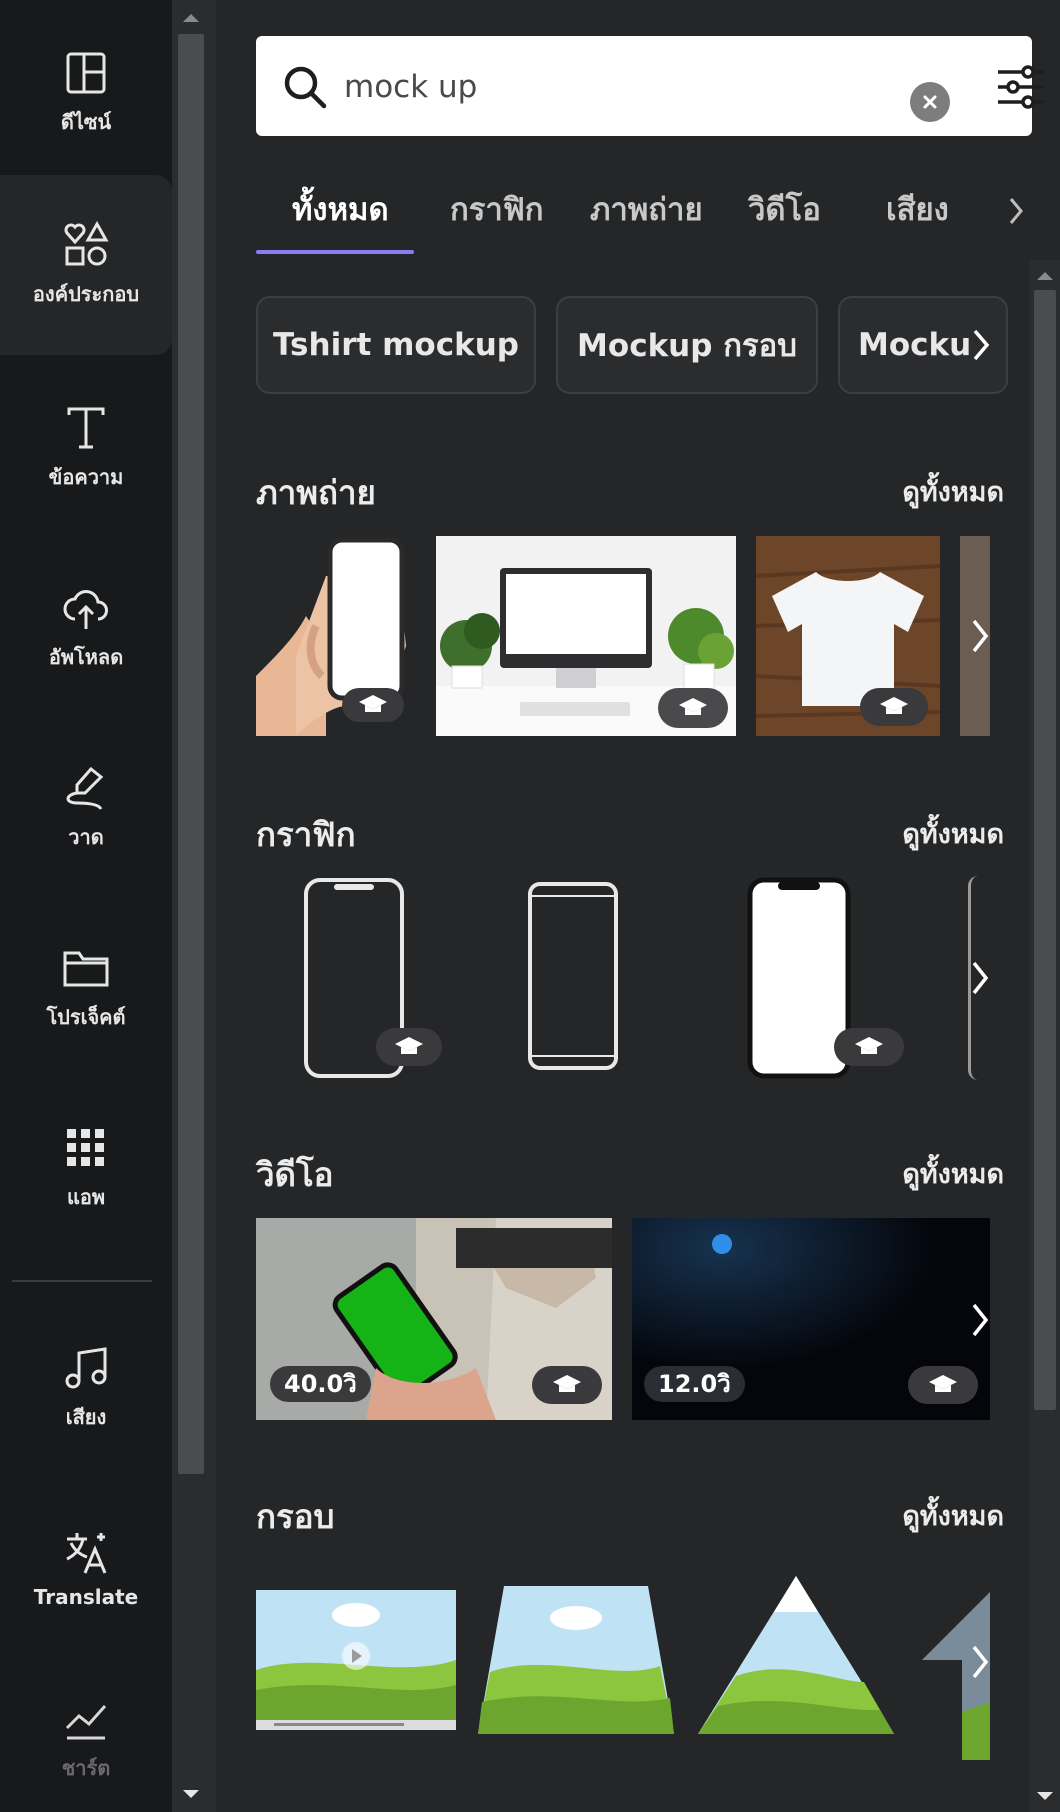 This screenshot has height=1812, width=1060. Describe the element at coordinates (86, 72) in the screenshot. I see `layout-icon` at that location.